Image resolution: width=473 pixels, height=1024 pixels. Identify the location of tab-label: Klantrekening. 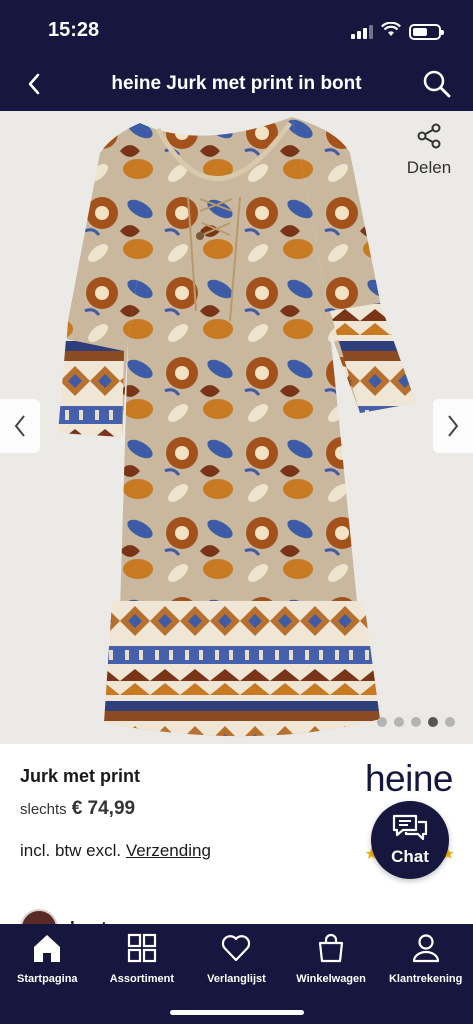
(425, 979).